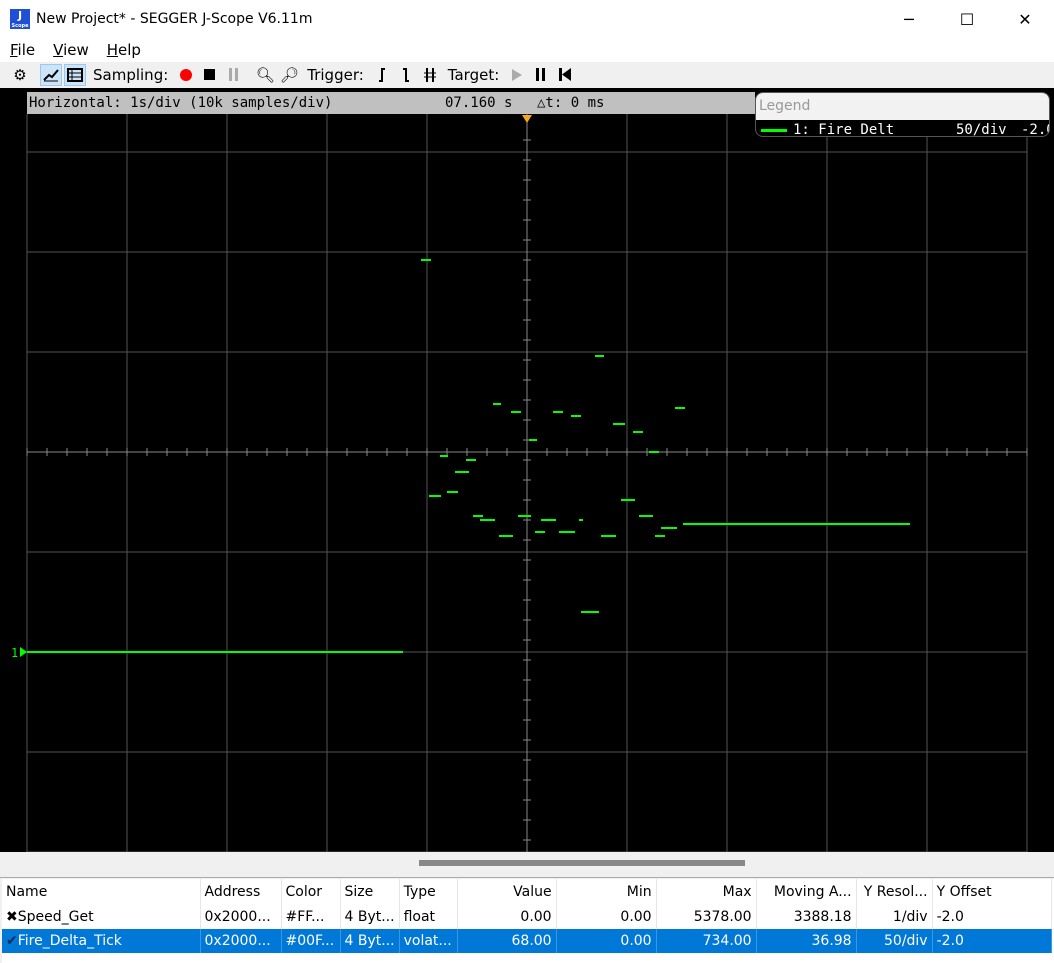  I want to click on cell-name: ✖Speed_Get, so click(101, 917).